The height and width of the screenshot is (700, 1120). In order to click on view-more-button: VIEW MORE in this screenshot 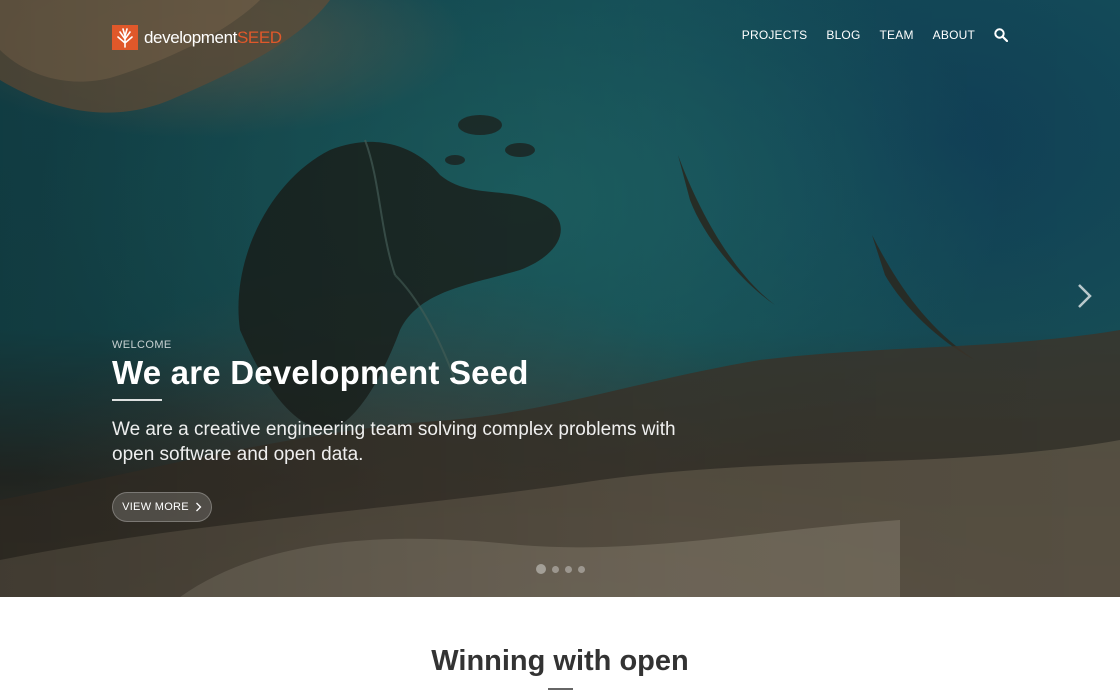, I will do `click(162, 507)`.